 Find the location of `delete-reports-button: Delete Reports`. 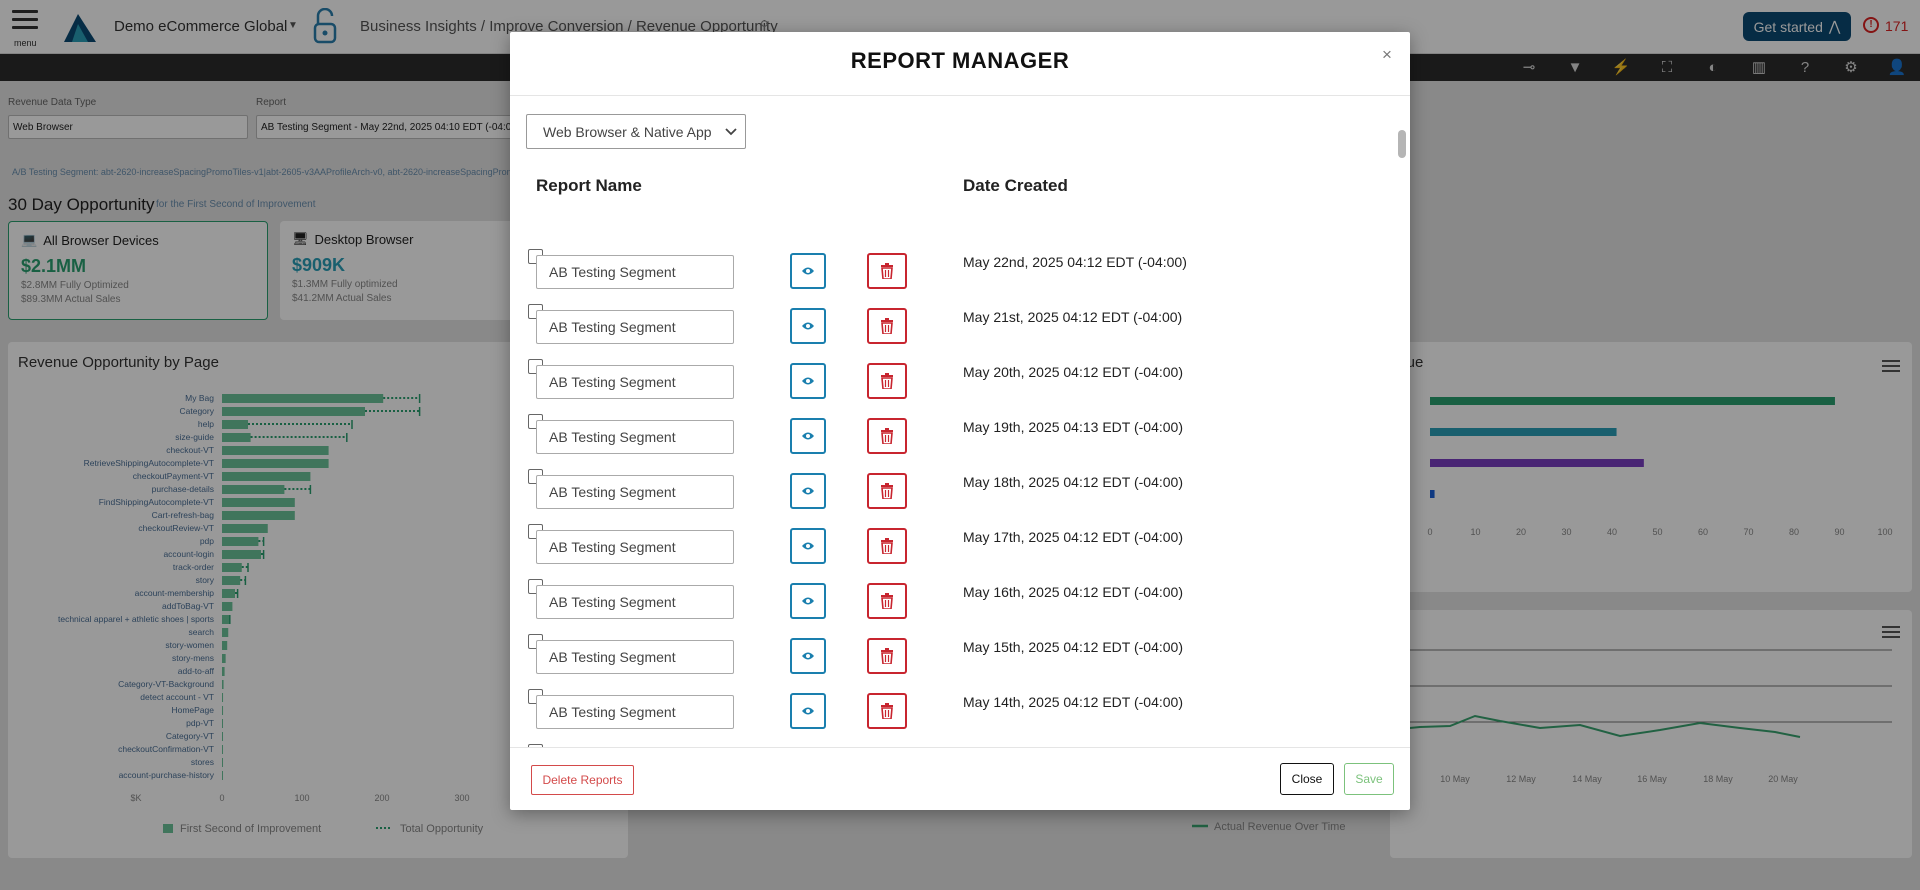

delete-reports-button: Delete Reports is located at coordinates (582, 780).